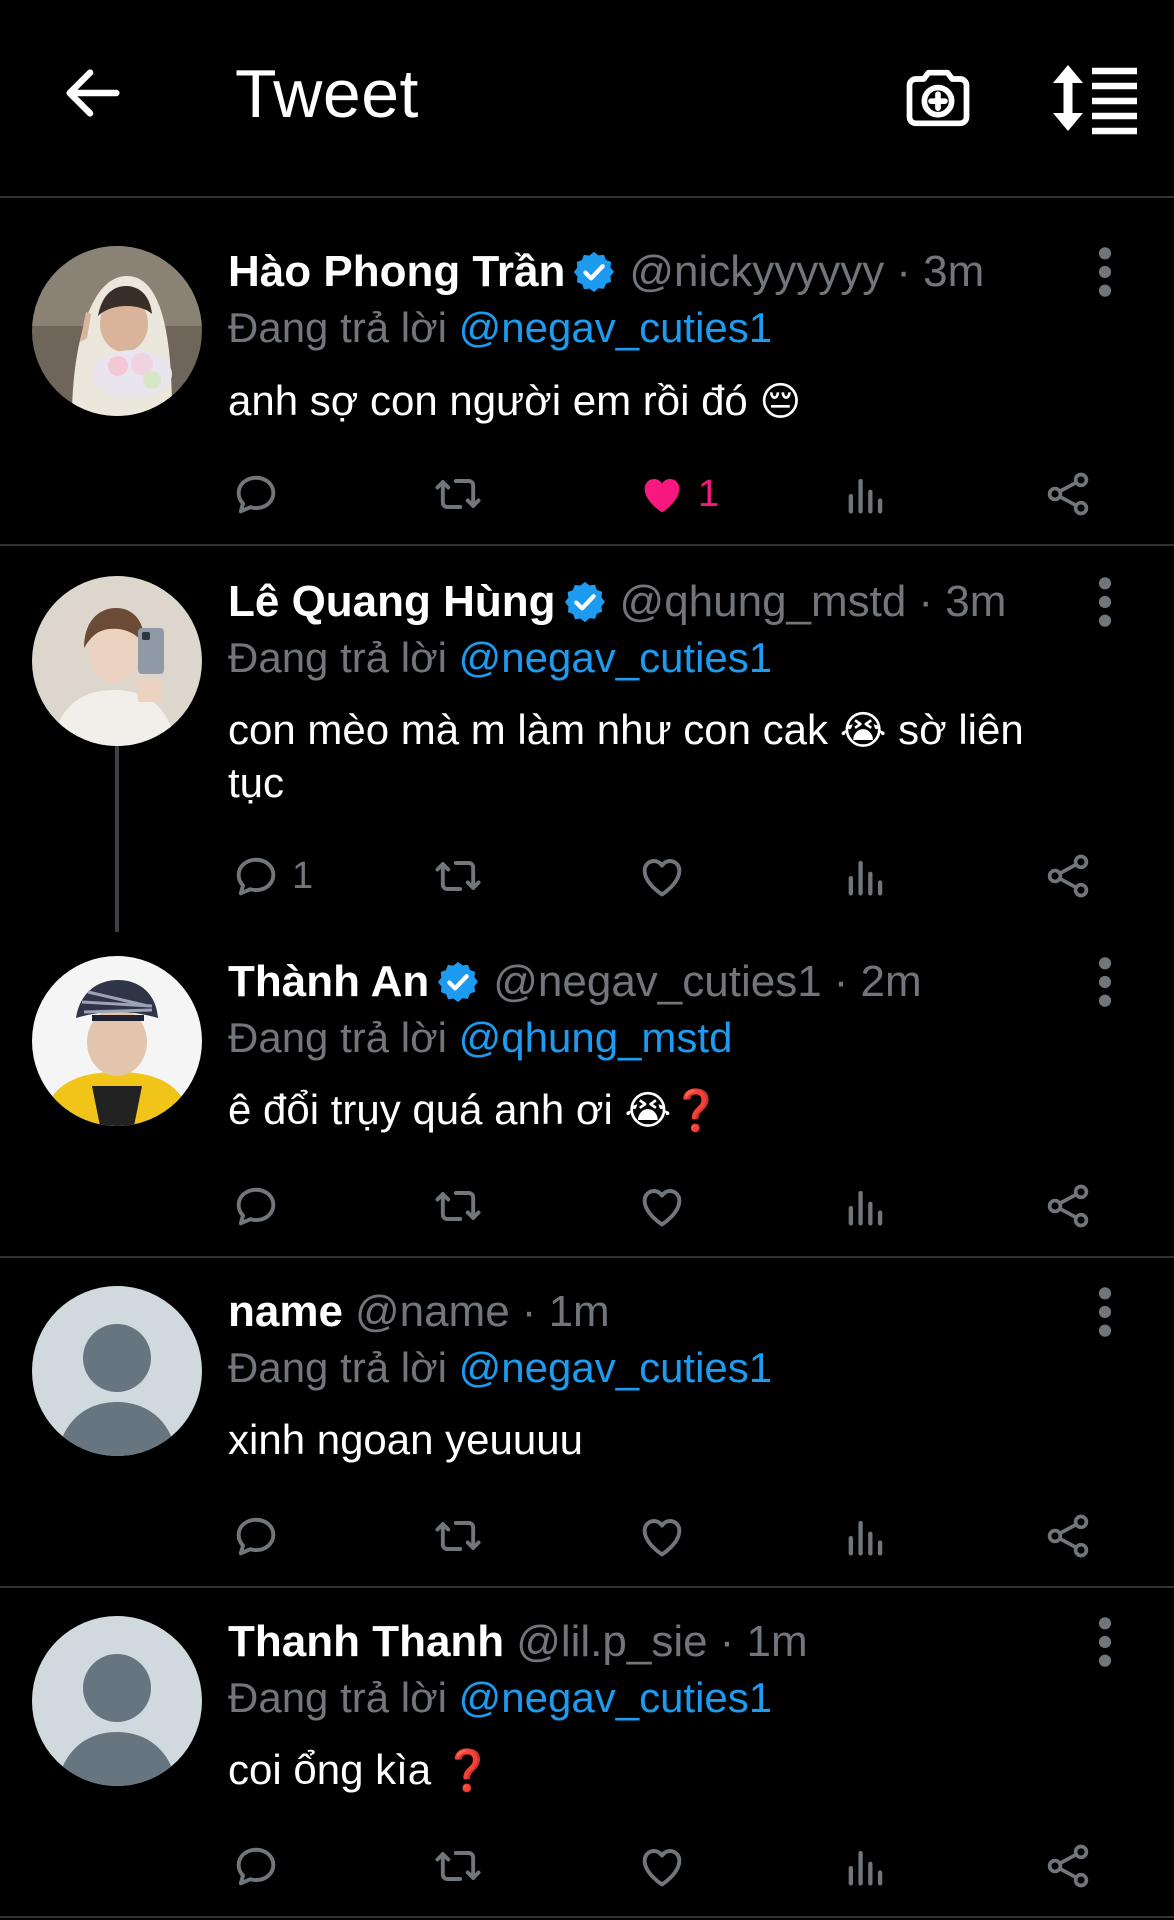 This screenshot has width=1174, height=1920. What do you see at coordinates (528, 729) in the screenshot?
I see `tweet-body: con mèo mà m làm như con cak` at bounding box center [528, 729].